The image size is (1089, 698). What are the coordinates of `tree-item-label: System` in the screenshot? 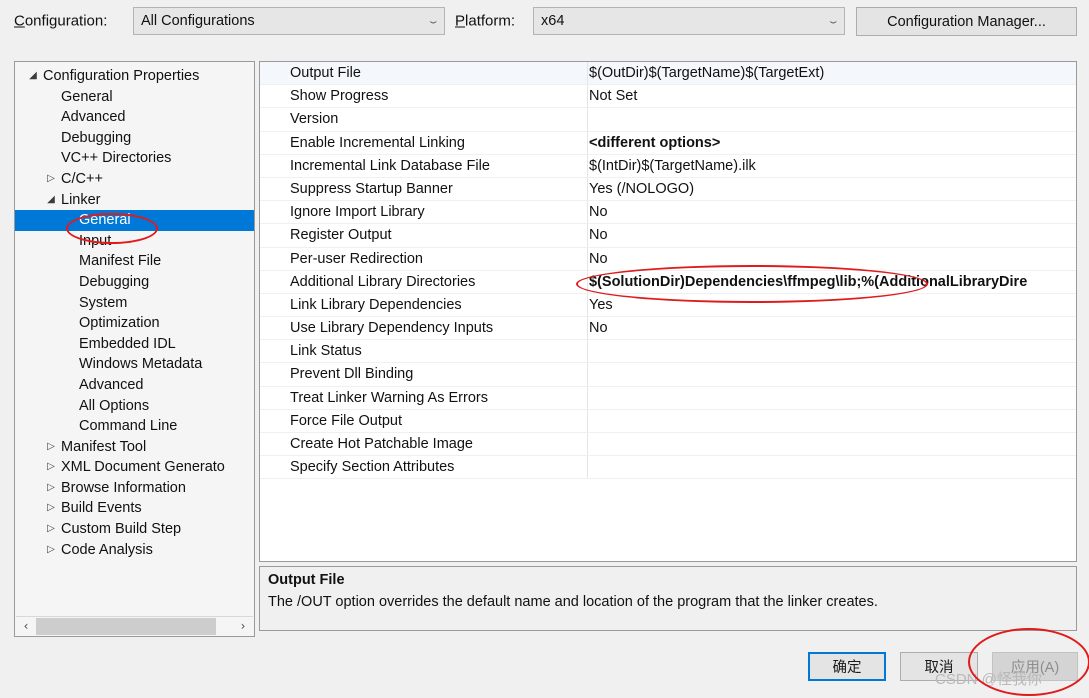 It's located at (103, 302).